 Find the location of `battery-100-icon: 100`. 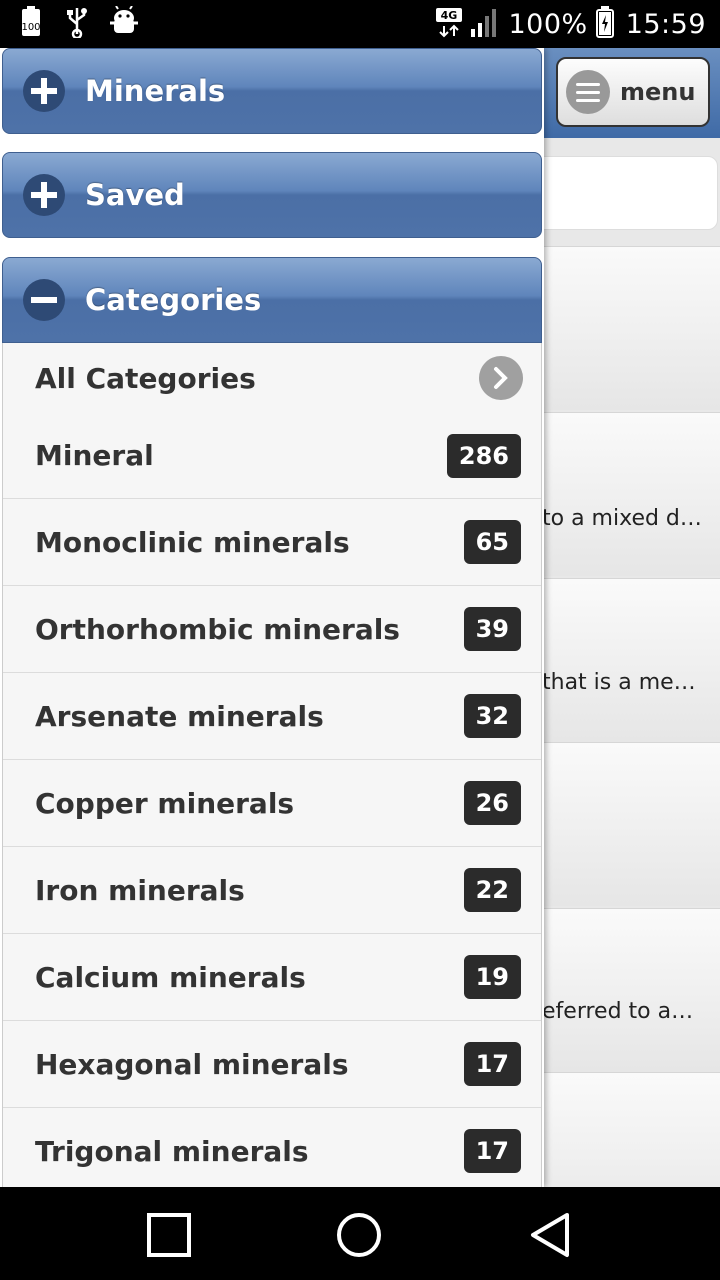

battery-100-icon: 100 is located at coordinates (31, 24).